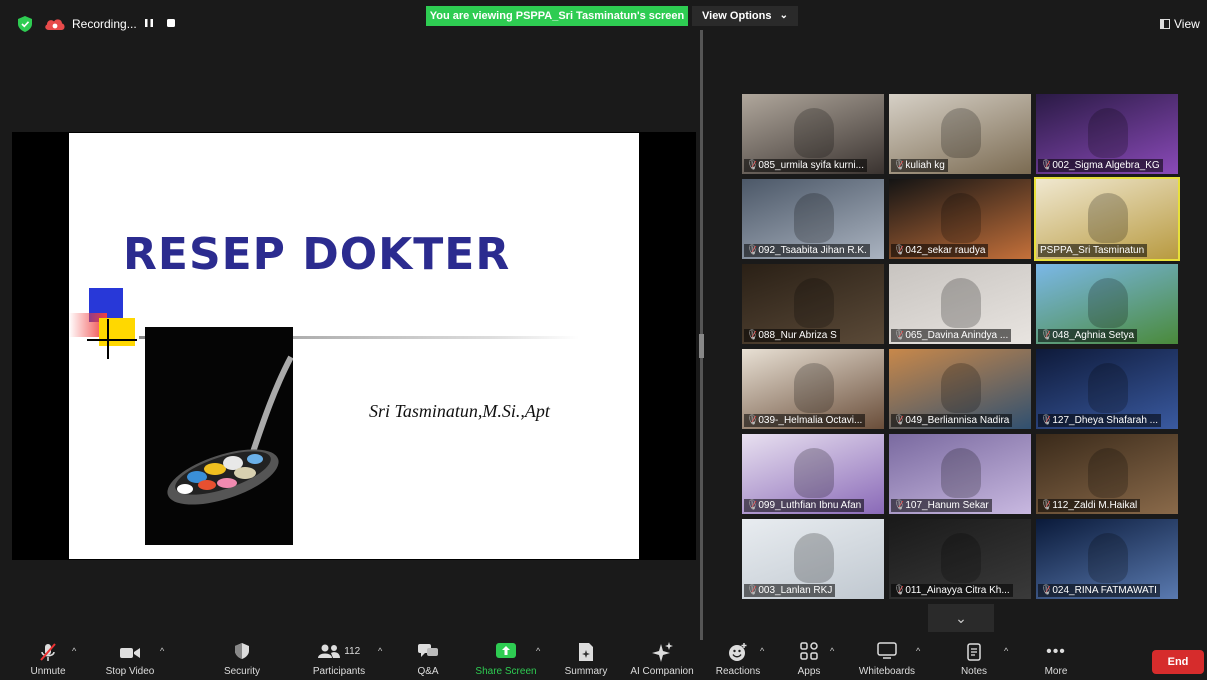 This screenshot has width=1207, height=680. I want to click on apps-label: Apps, so click(809, 671).